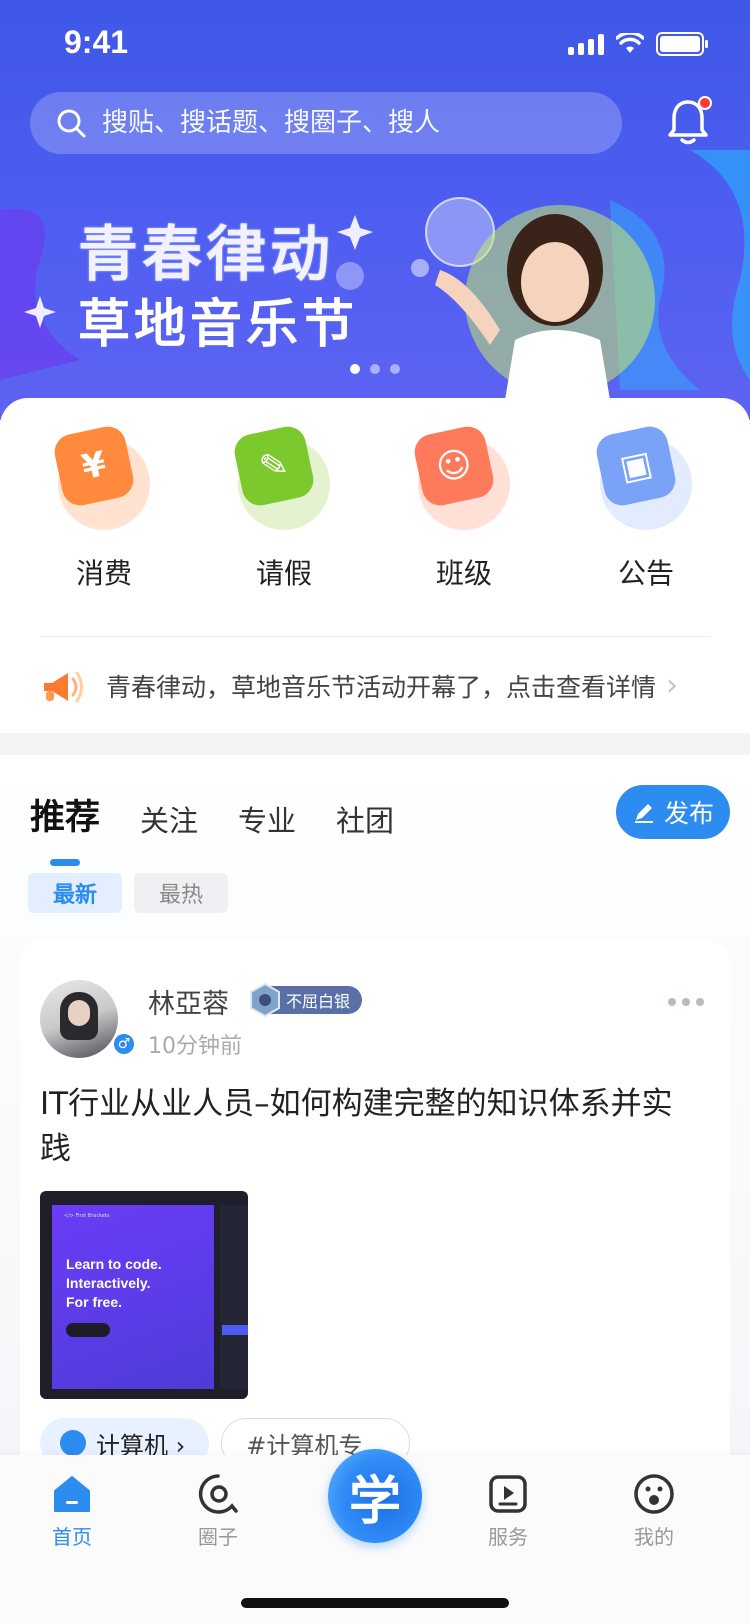  I want to click on banner-pagination, so click(375, 369).